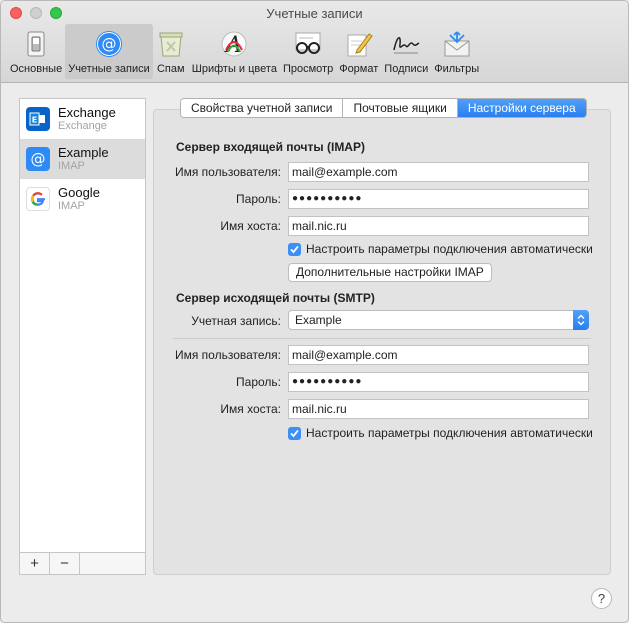 This screenshot has width=629, height=623. What do you see at coordinates (87, 112) in the screenshot?
I see `account-name: Exchange` at bounding box center [87, 112].